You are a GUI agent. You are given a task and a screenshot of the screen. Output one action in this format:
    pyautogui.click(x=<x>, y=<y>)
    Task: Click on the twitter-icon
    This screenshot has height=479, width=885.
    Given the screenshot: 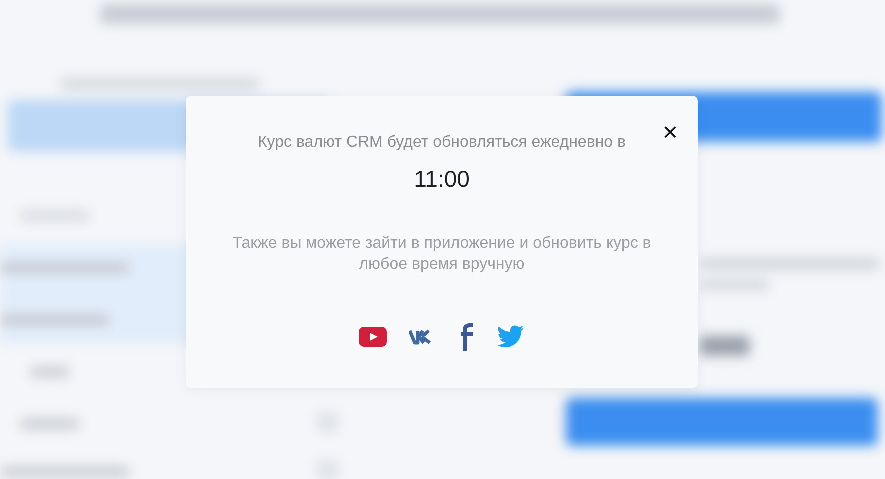 What is the action you would take?
    pyautogui.click(x=511, y=337)
    